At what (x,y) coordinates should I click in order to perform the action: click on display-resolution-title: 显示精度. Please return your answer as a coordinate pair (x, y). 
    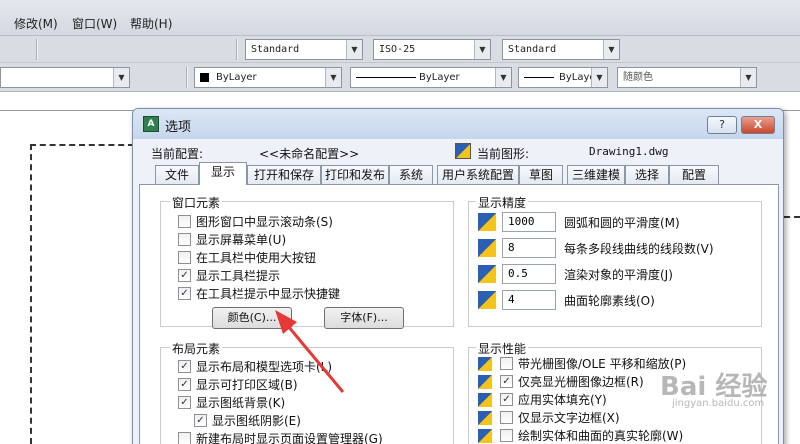
    Looking at the image, I should click on (502, 202).